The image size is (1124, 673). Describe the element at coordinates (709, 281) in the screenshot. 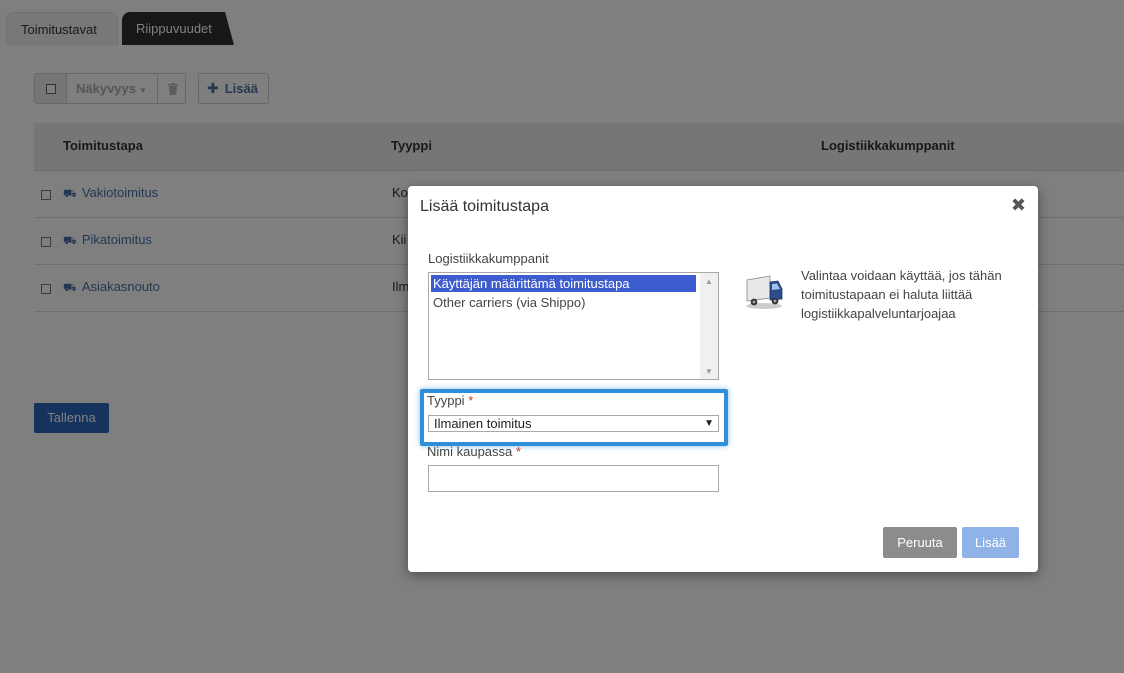

I see `scroll-up-icon: ▲` at that location.